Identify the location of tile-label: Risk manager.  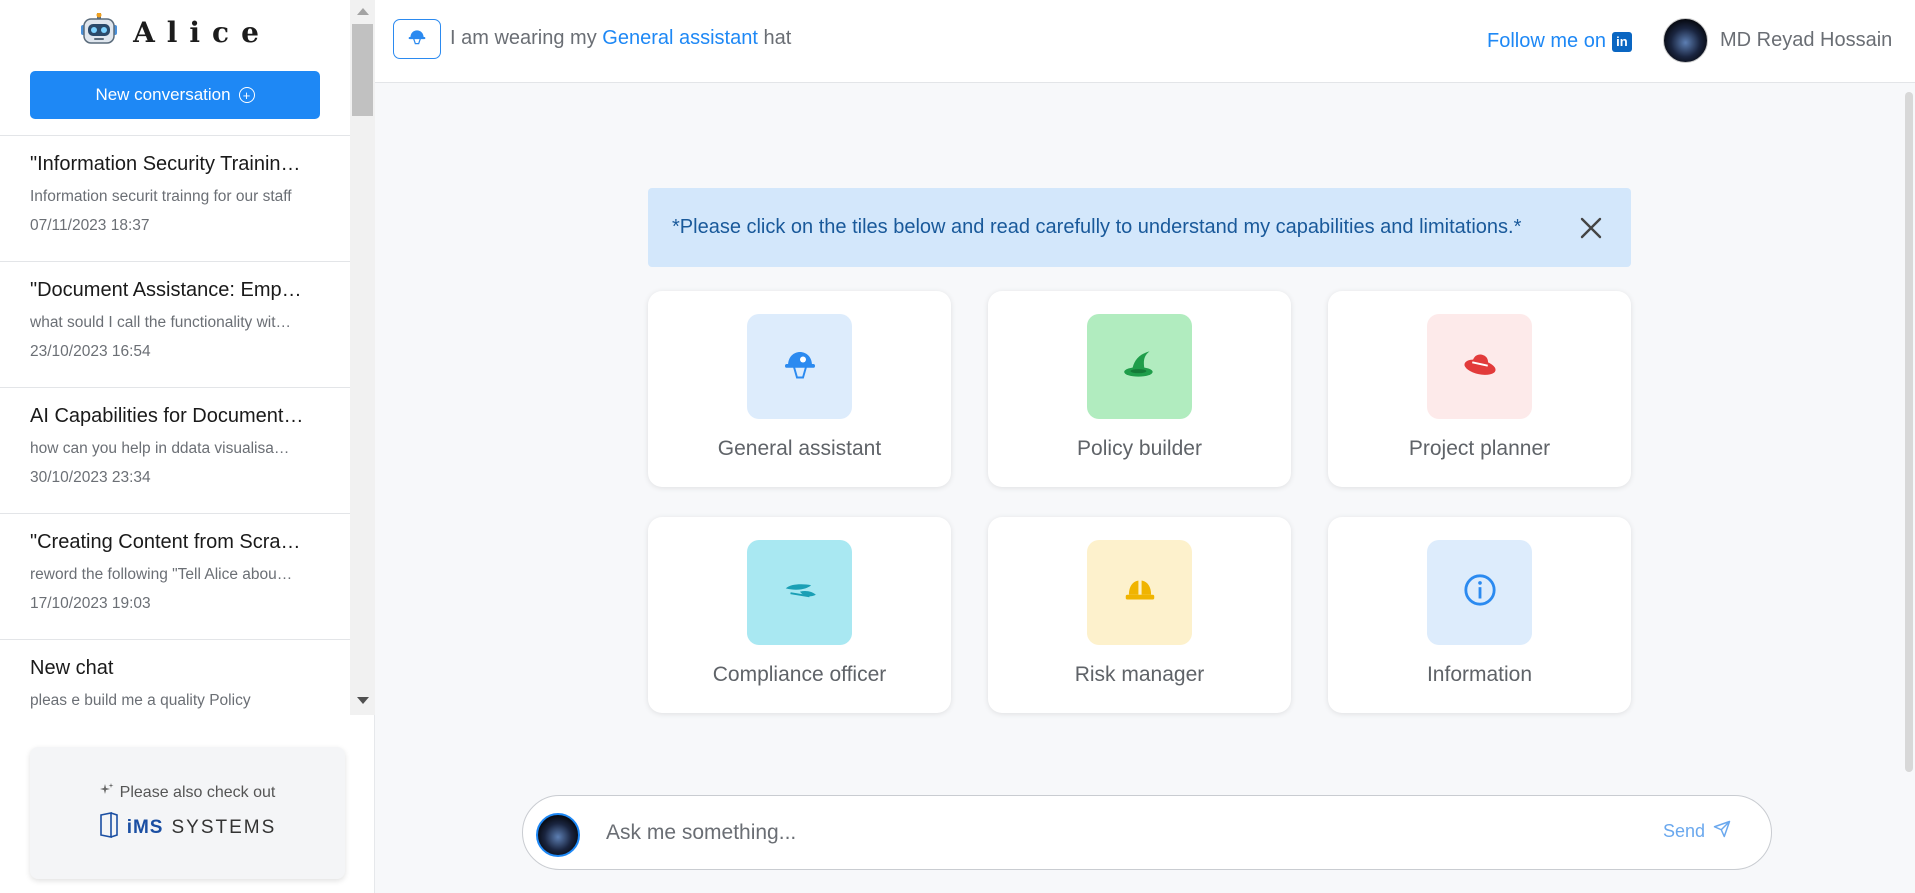
(1139, 674).